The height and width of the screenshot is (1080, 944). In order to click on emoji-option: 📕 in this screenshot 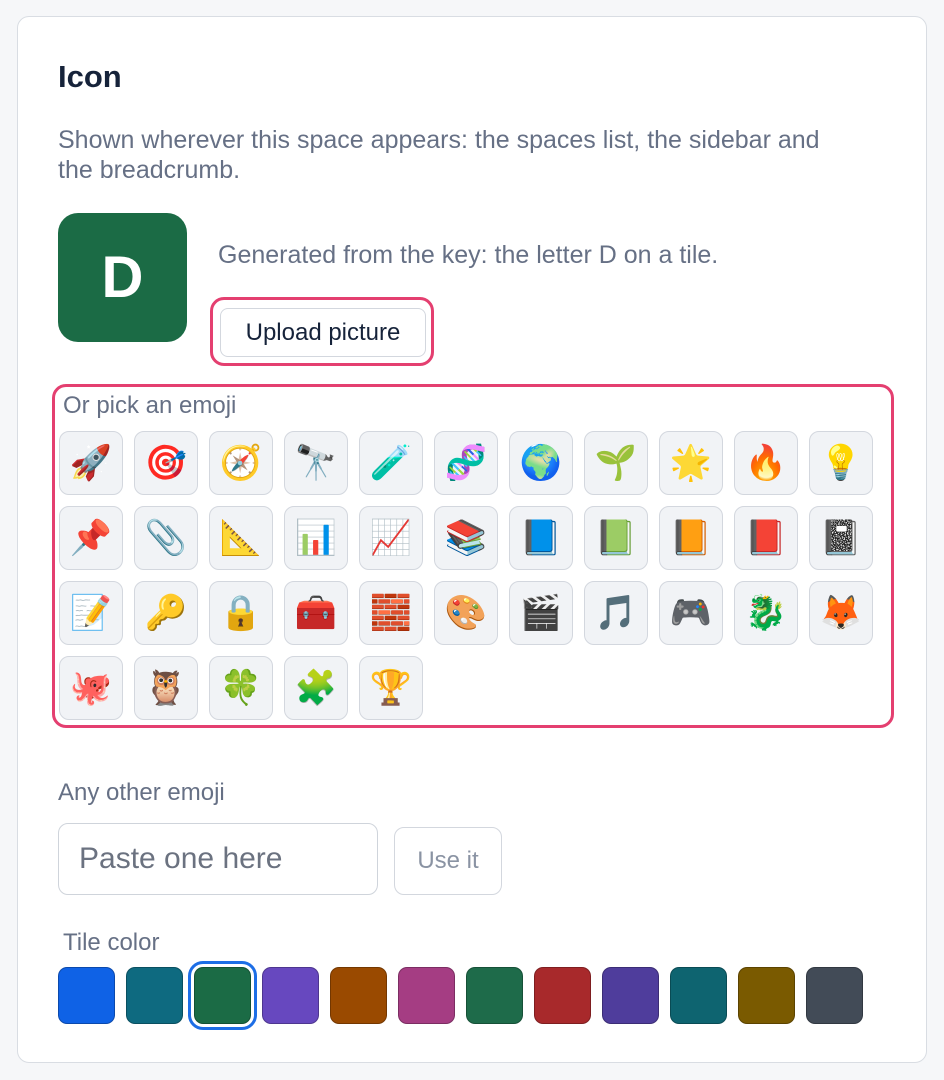, I will do `click(766, 538)`.